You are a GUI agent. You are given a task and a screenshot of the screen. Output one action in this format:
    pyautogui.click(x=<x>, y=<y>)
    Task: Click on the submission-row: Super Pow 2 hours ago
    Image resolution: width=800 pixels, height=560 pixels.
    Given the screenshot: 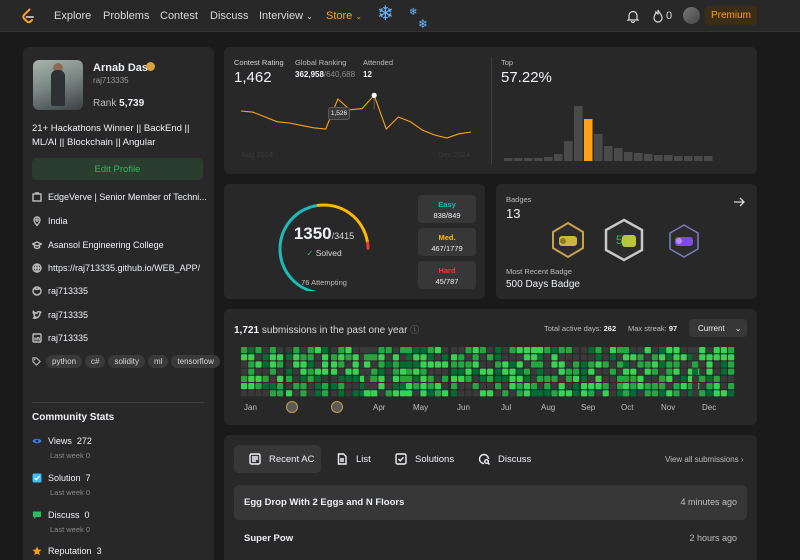 What is the action you would take?
    pyautogui.click(x=490, y=538)
    